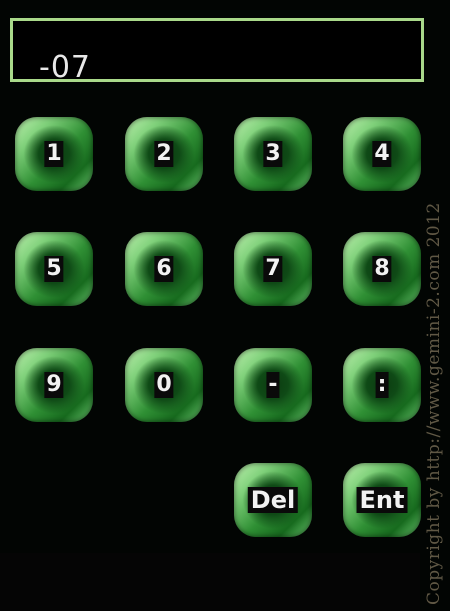  I want to click on key-8: 8, so click(382, 269).